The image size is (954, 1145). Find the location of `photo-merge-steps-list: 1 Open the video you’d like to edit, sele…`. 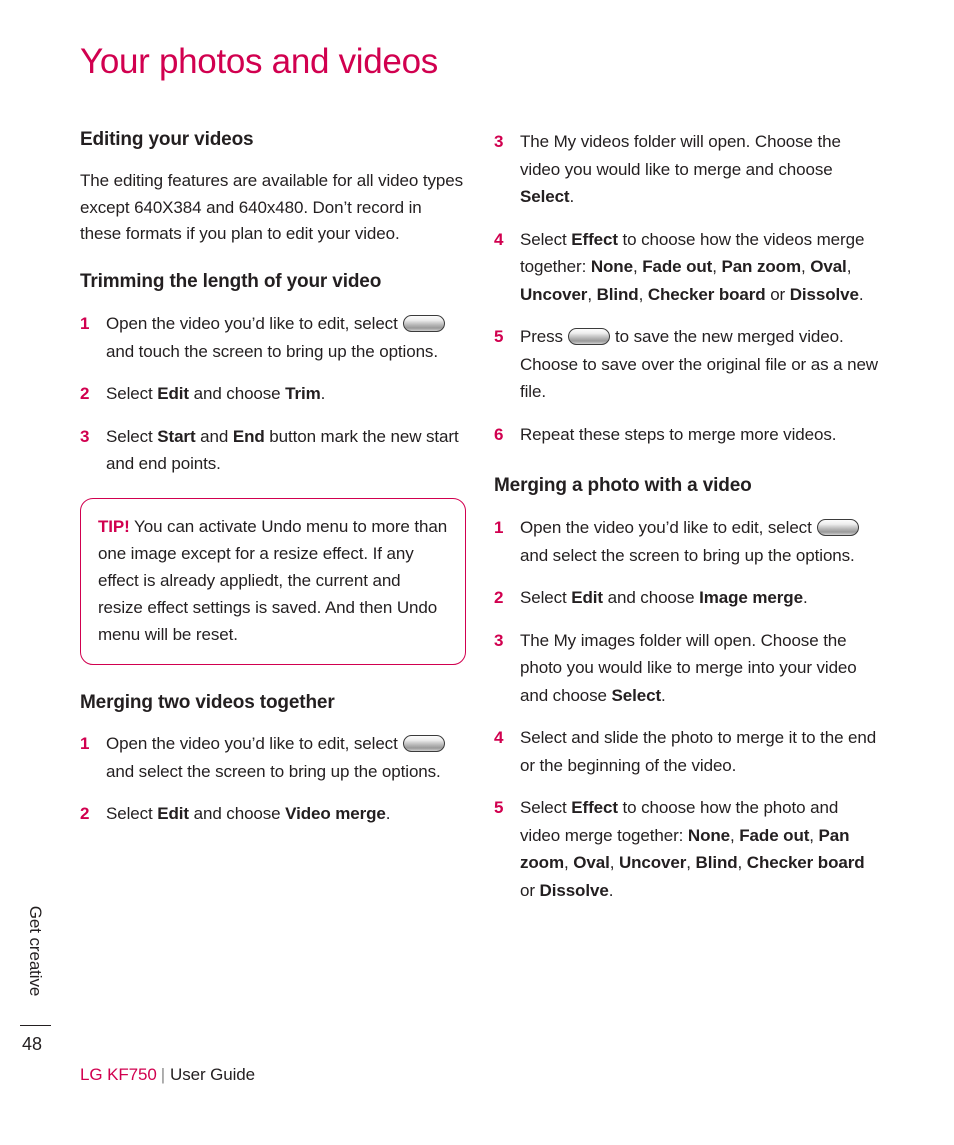

photo-merge-steps-list: 1 Open the video you’d like to edit, sele… is located at coordinates (687, 709).